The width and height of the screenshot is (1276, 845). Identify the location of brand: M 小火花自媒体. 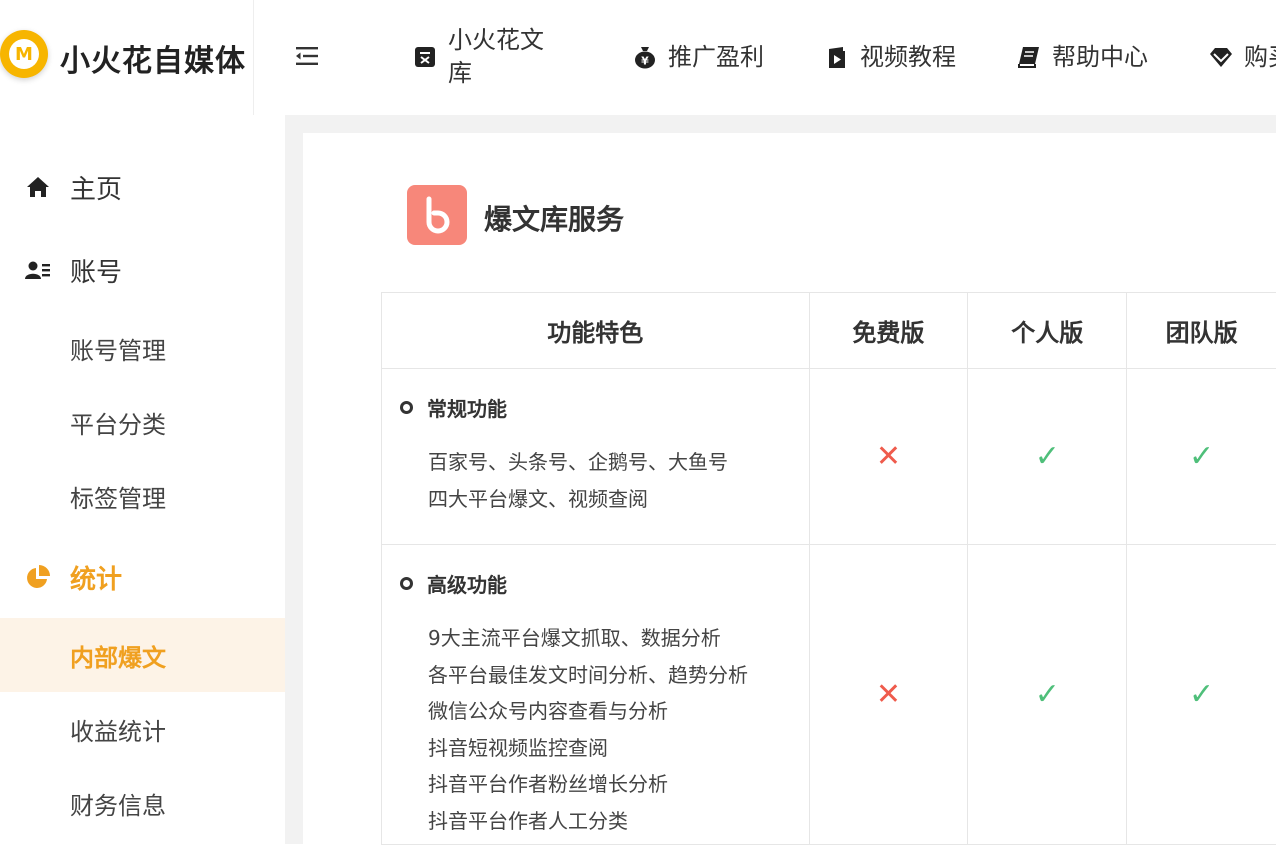
(127, 57).